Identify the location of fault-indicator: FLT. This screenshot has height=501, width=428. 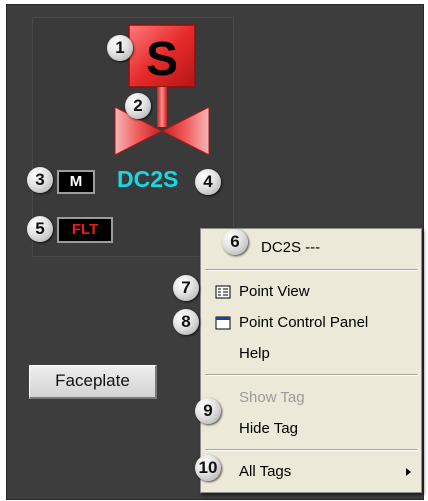
(85, 230).